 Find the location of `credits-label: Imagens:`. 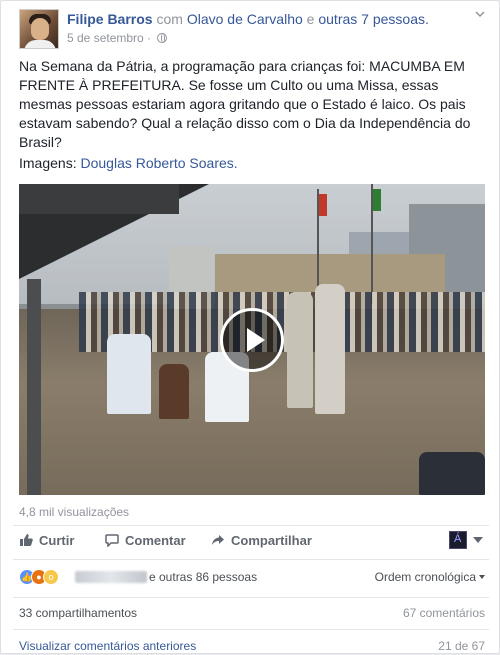

credits-label: Imagens: is located at coordinates (48, 163).